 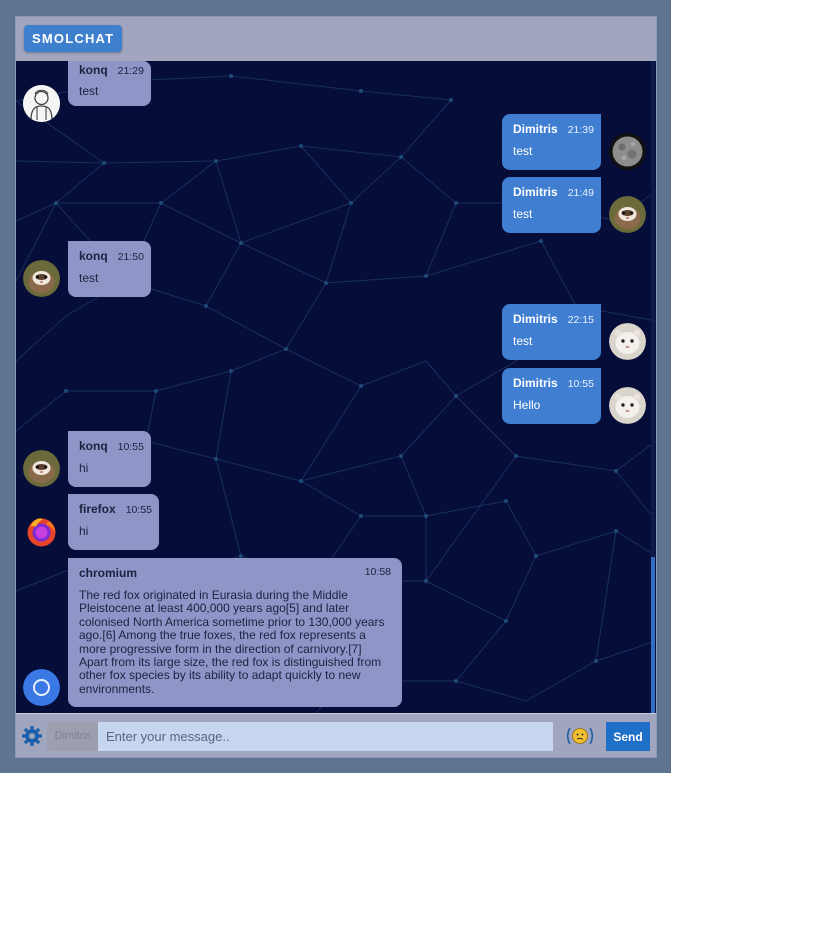 I want to click on message-time: 21:29, so click(x=130, y=71).